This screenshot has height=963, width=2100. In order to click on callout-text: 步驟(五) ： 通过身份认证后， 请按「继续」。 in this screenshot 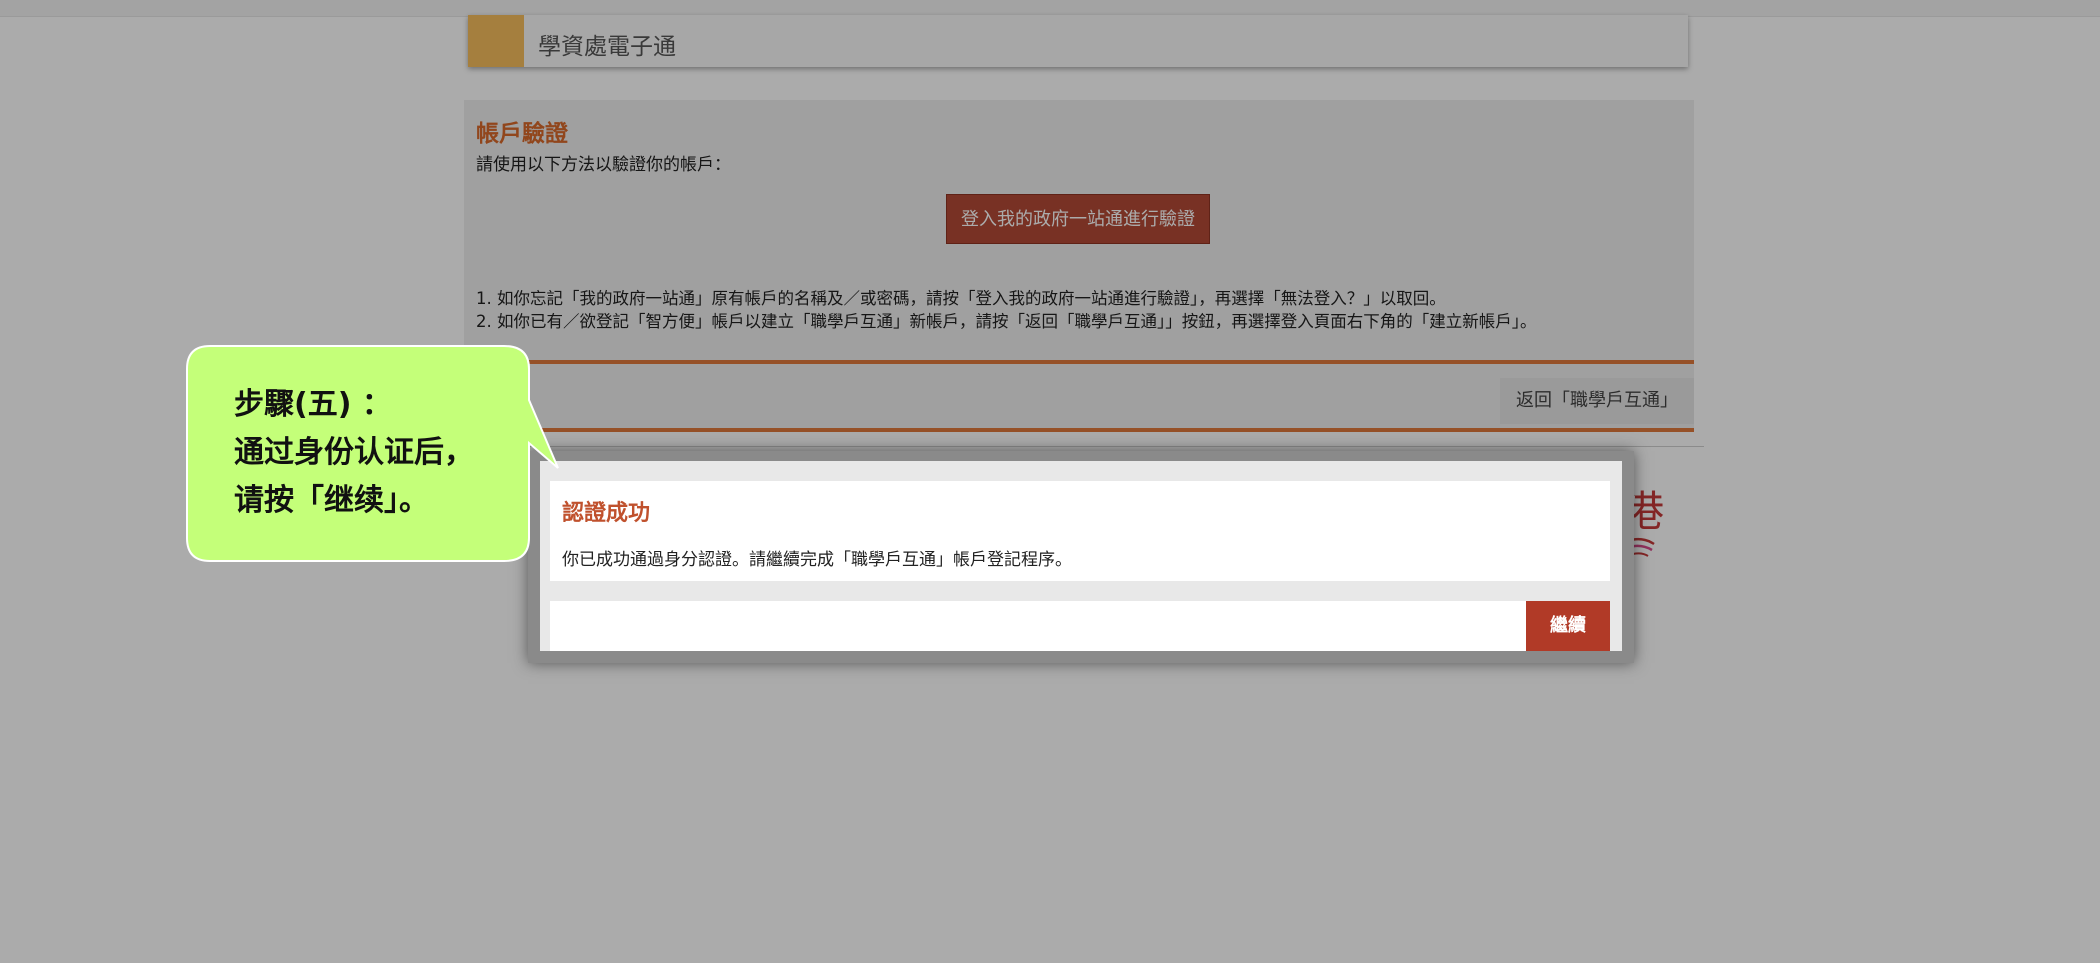, I will do `click(354, 453)`.